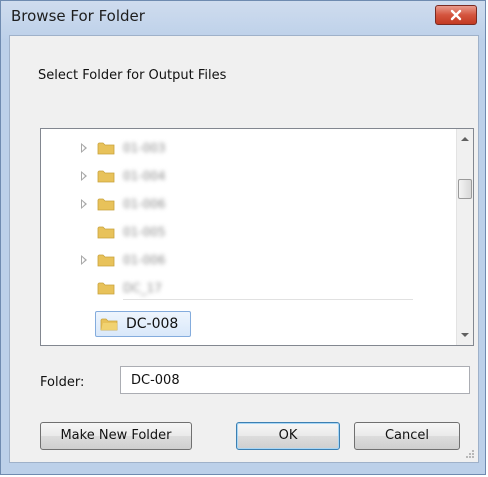 The image size is (488, 477). I want to click on scroll-up-arrow-icon, so click(465, 139).